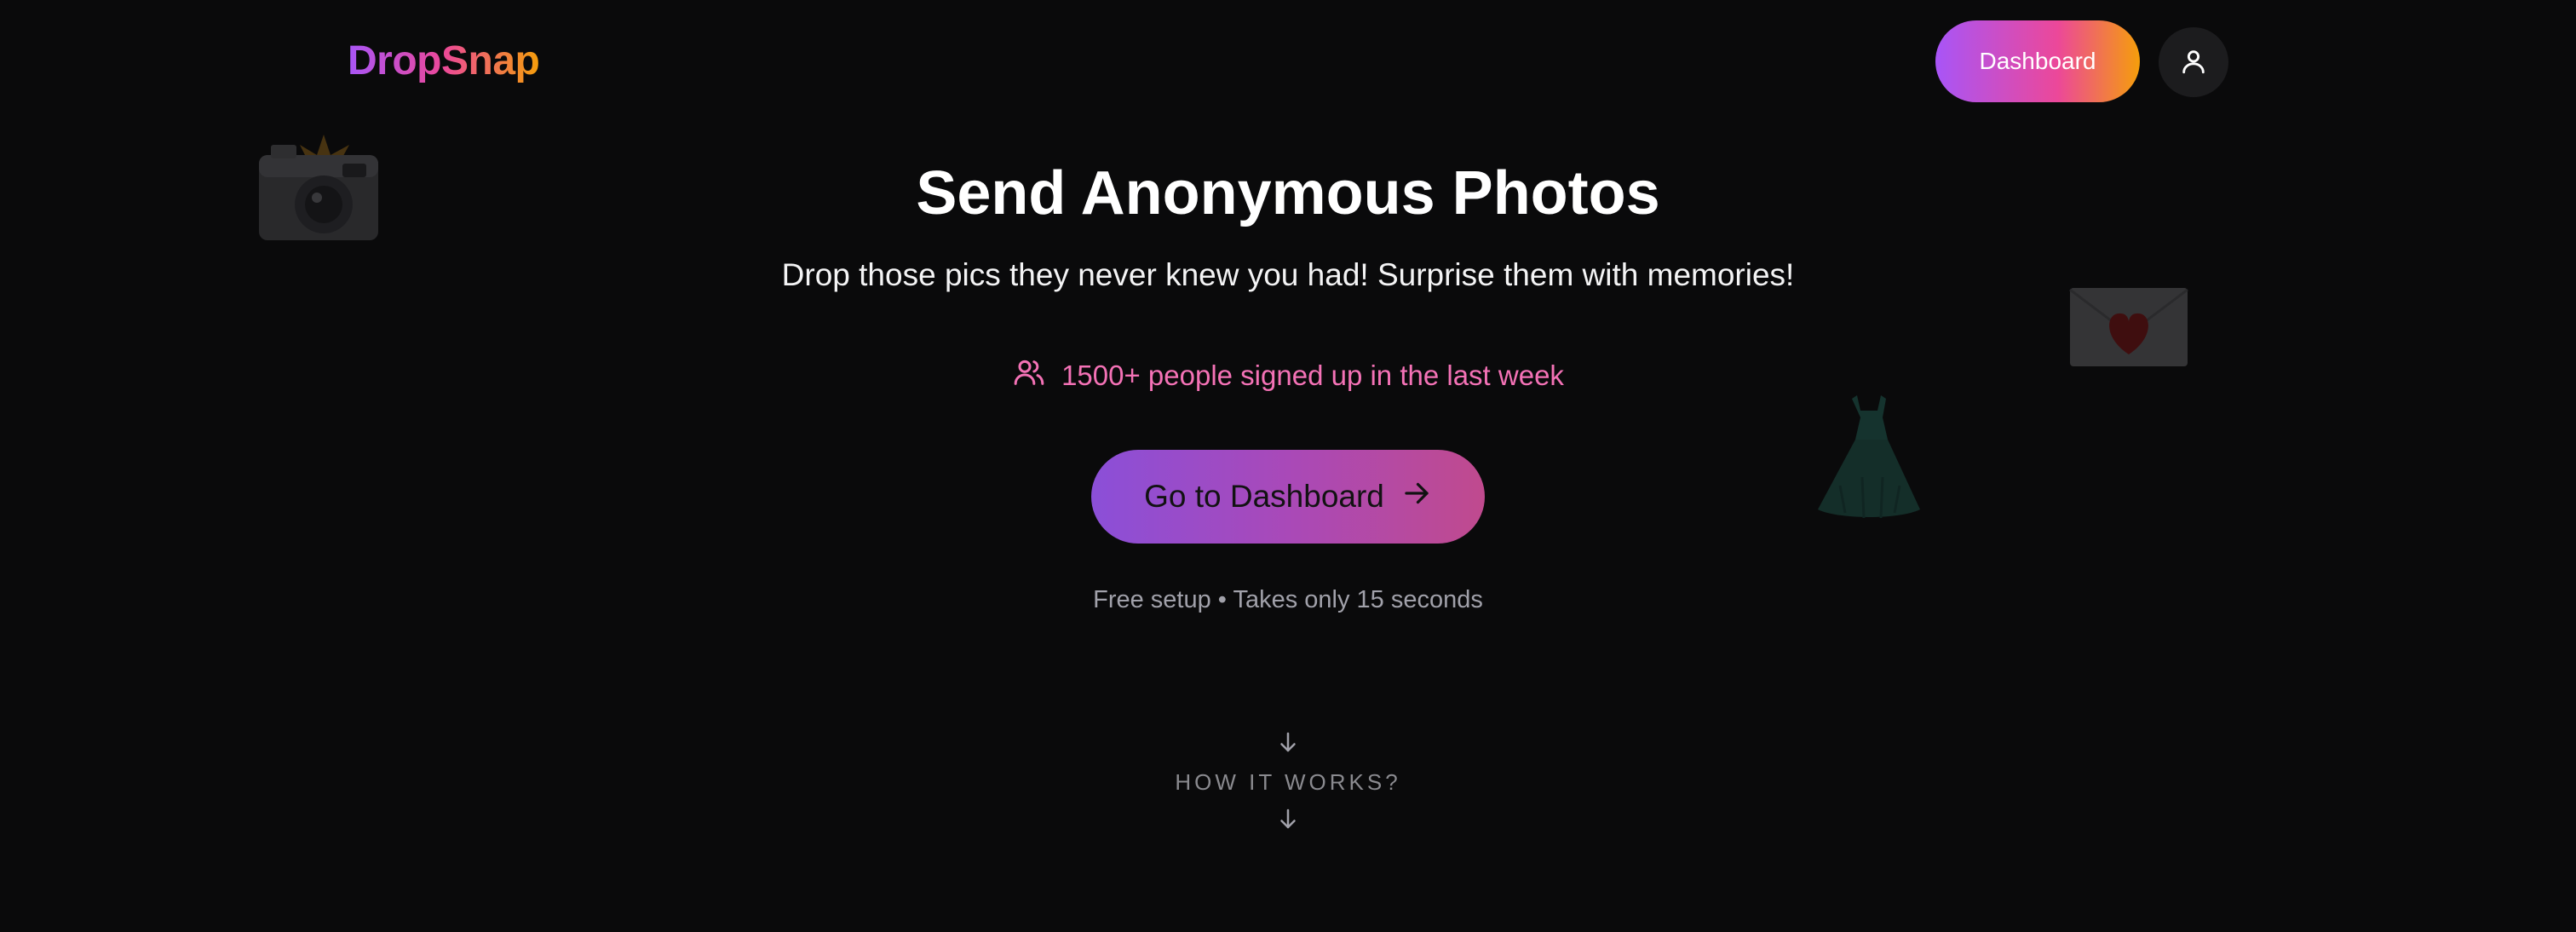 The height and width of the screenshot is (932, 2576). Describe the element at coordinates (1264, 496) in the screenshot. I see `cta-label: Go to Dashboard` at that location.